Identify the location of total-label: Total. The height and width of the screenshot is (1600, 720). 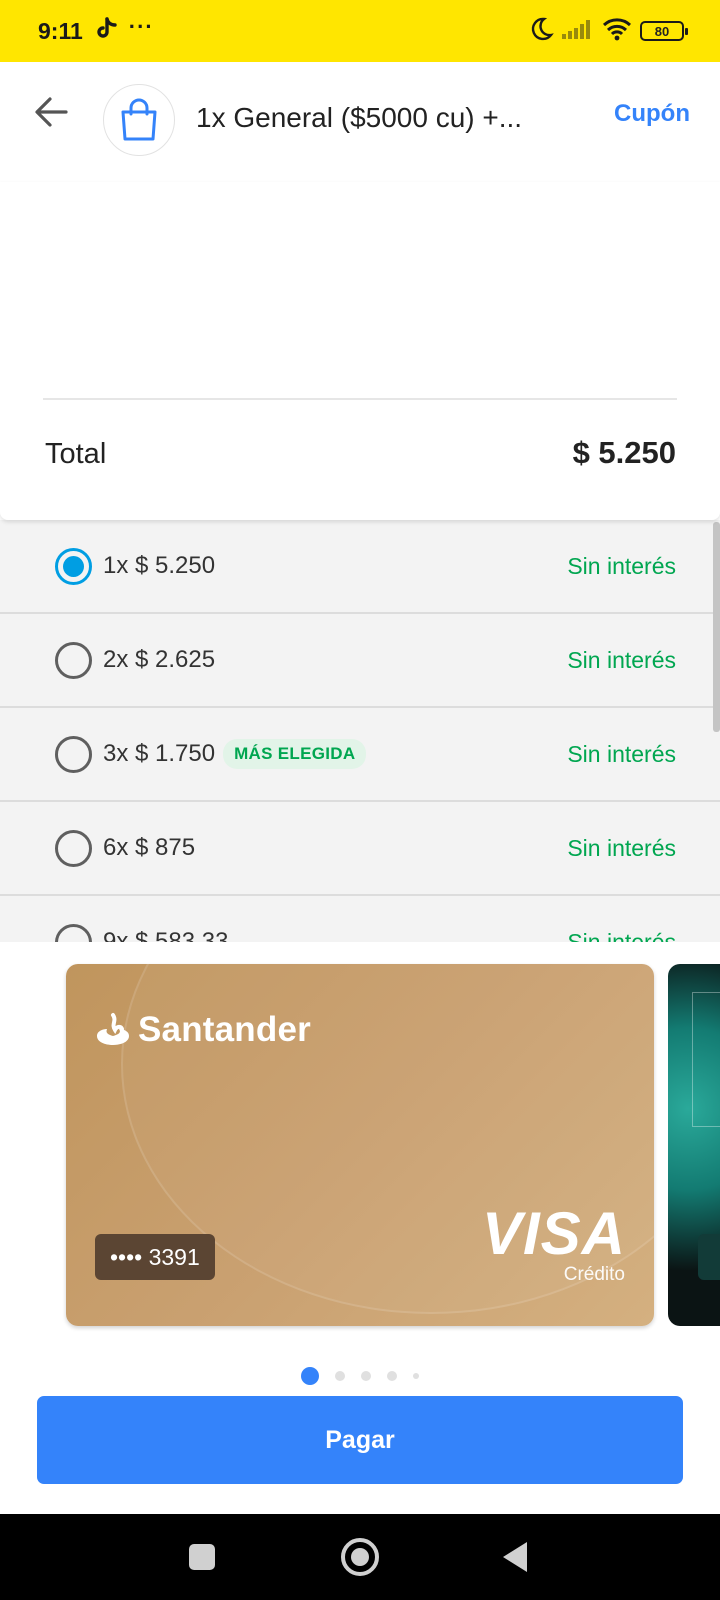
(76, 454).